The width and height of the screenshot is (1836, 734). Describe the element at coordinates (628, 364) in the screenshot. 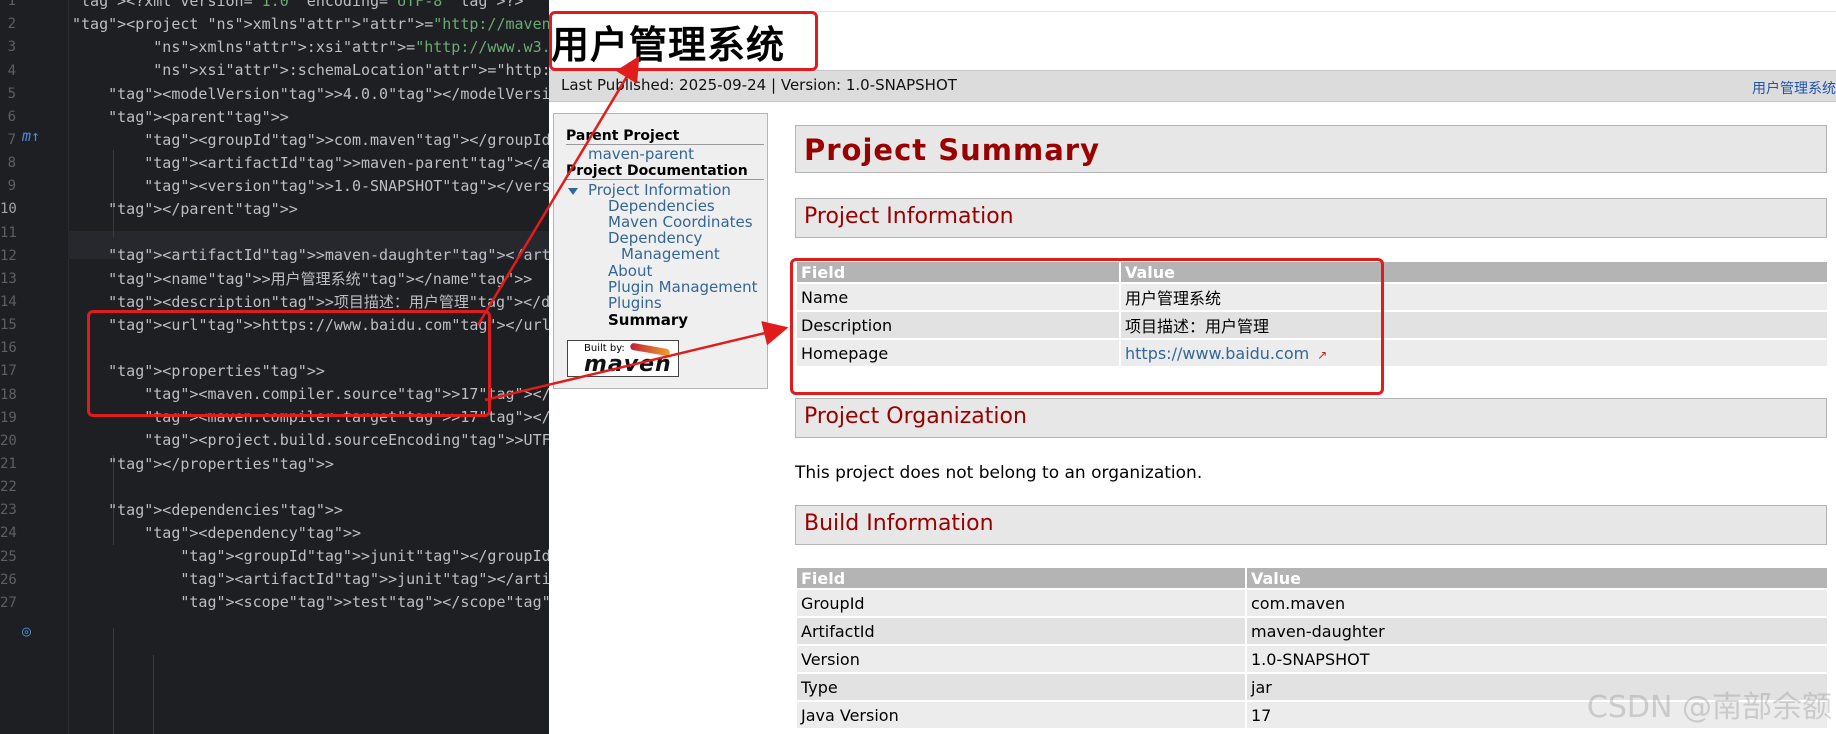

I see `maven-logo-text: maven` at that location.